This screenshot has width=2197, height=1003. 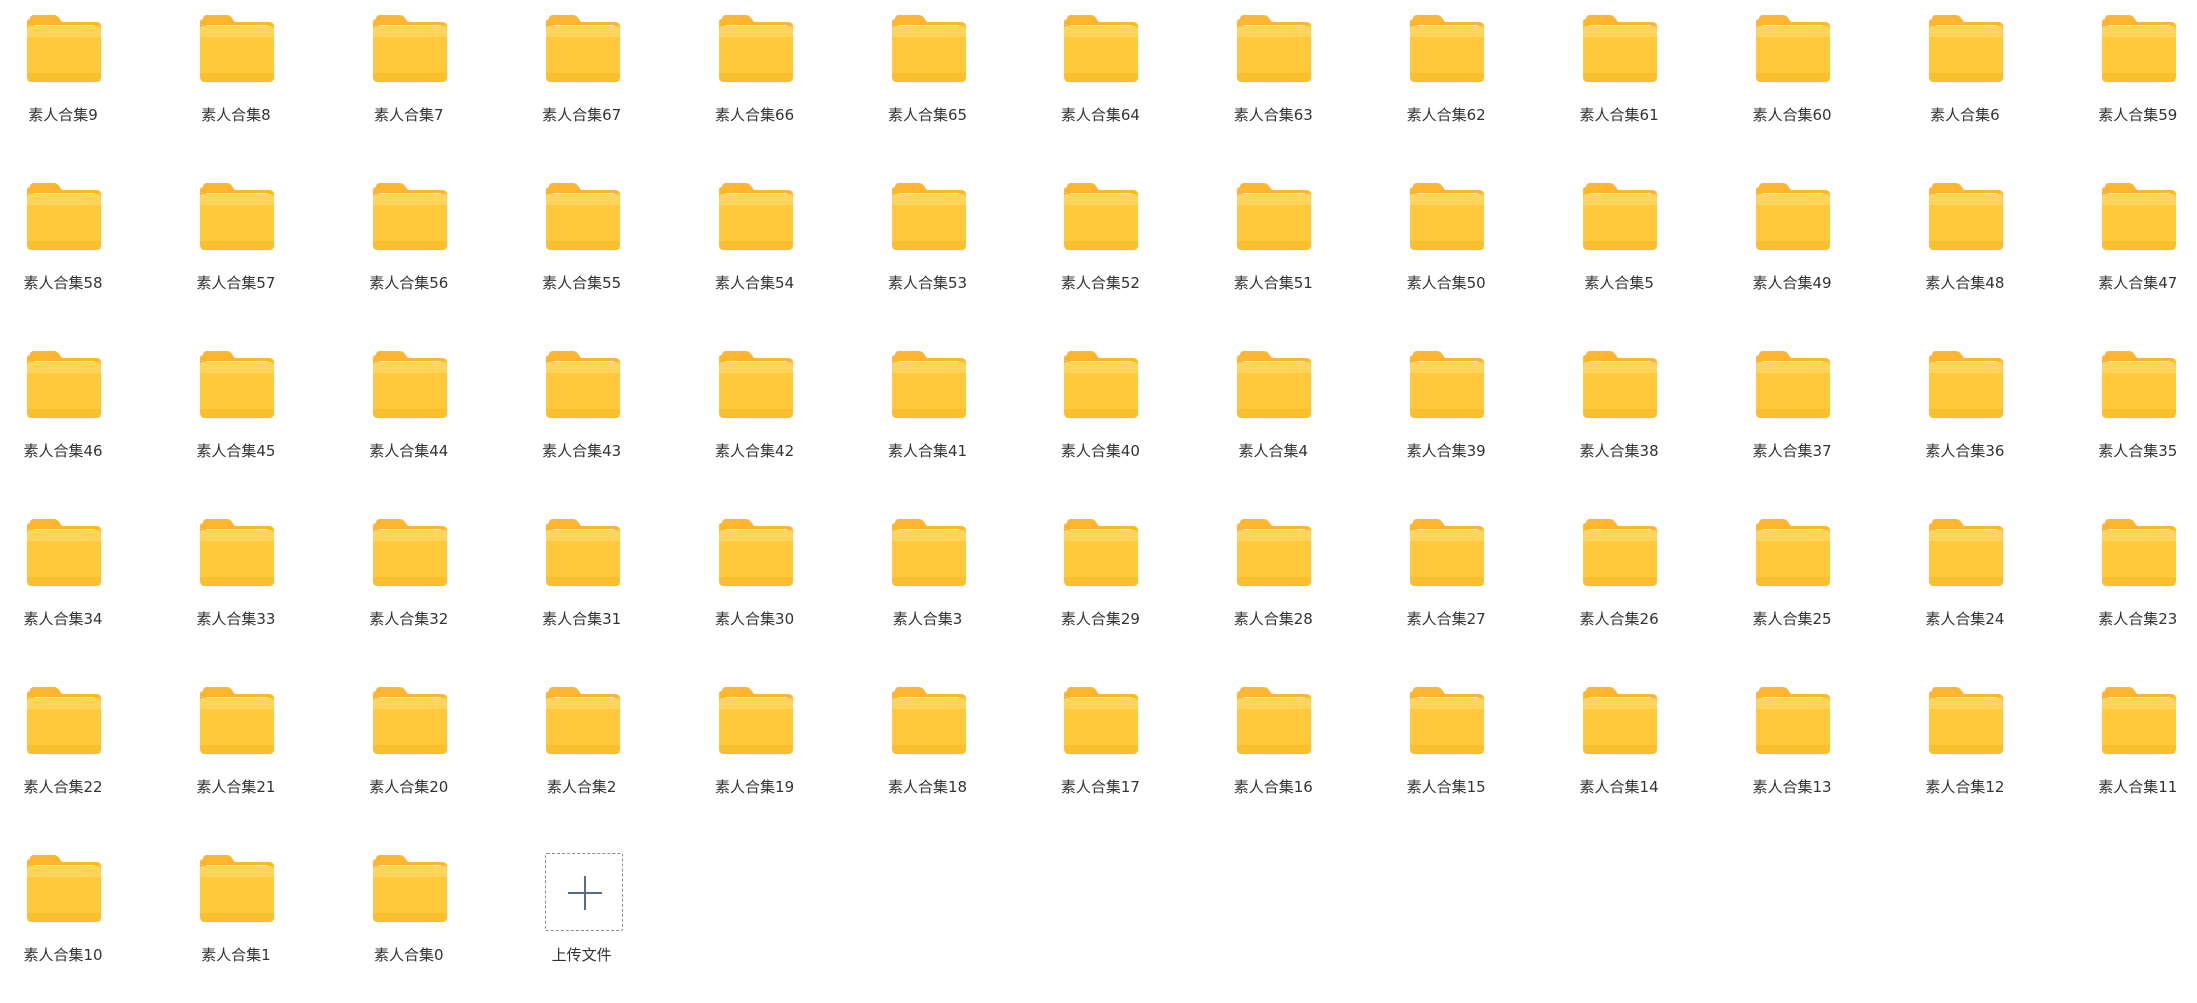 I want to click on folder-item: 素人合集44, so click(x=409, y=406).